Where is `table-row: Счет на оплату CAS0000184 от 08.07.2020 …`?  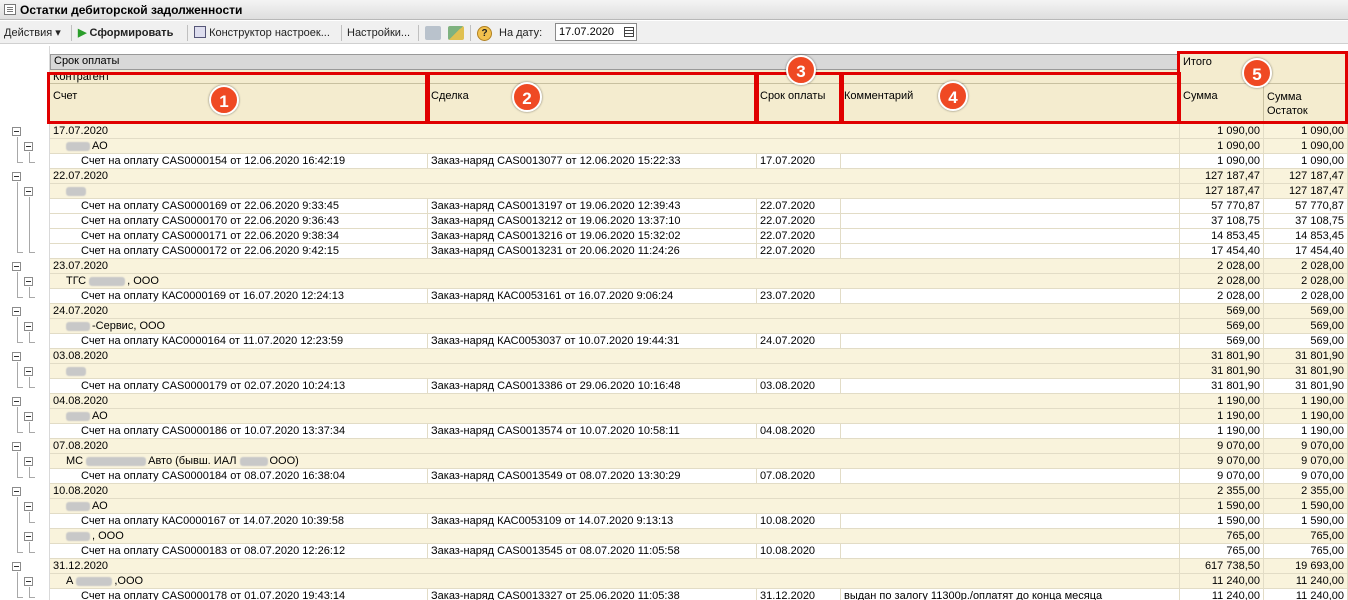
table-row: Счет на оплату CAS0000184 от 08.07.2020 … is located at coordinates (674, 476).